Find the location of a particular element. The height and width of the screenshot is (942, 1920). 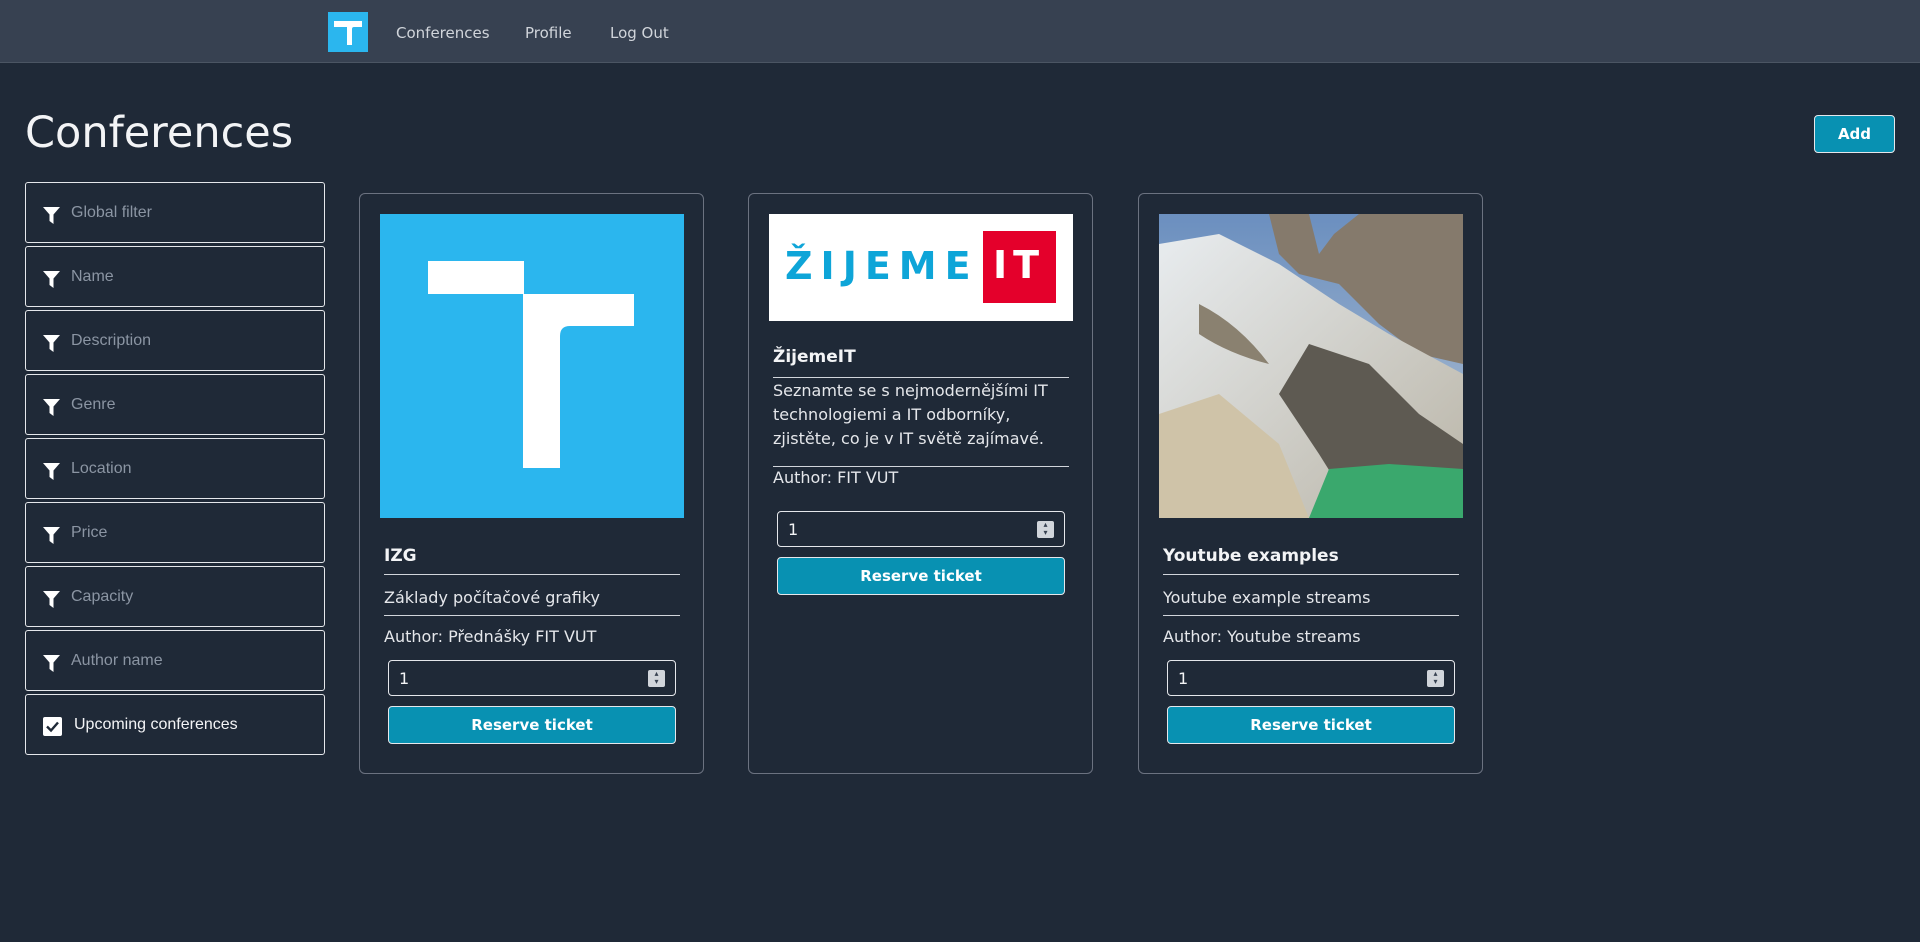

price-filter-box is located at coordinates (175, 532).